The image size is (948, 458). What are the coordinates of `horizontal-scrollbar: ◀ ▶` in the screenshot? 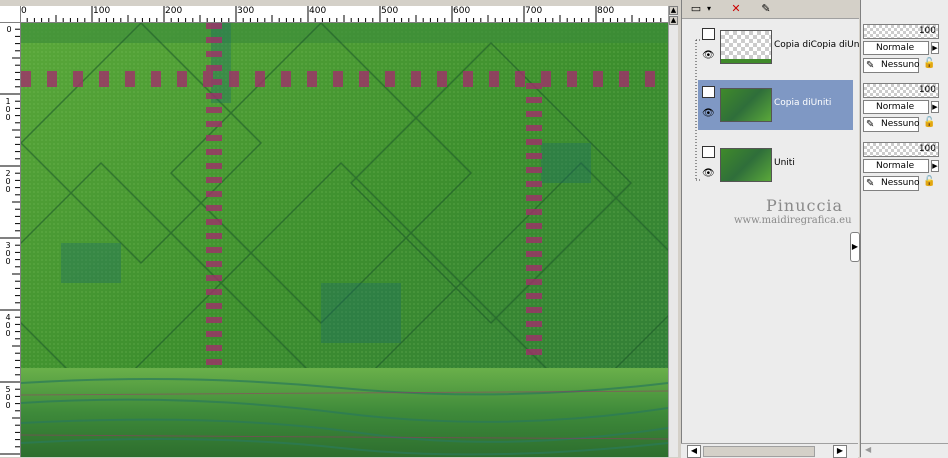 It's located at (769, 450).